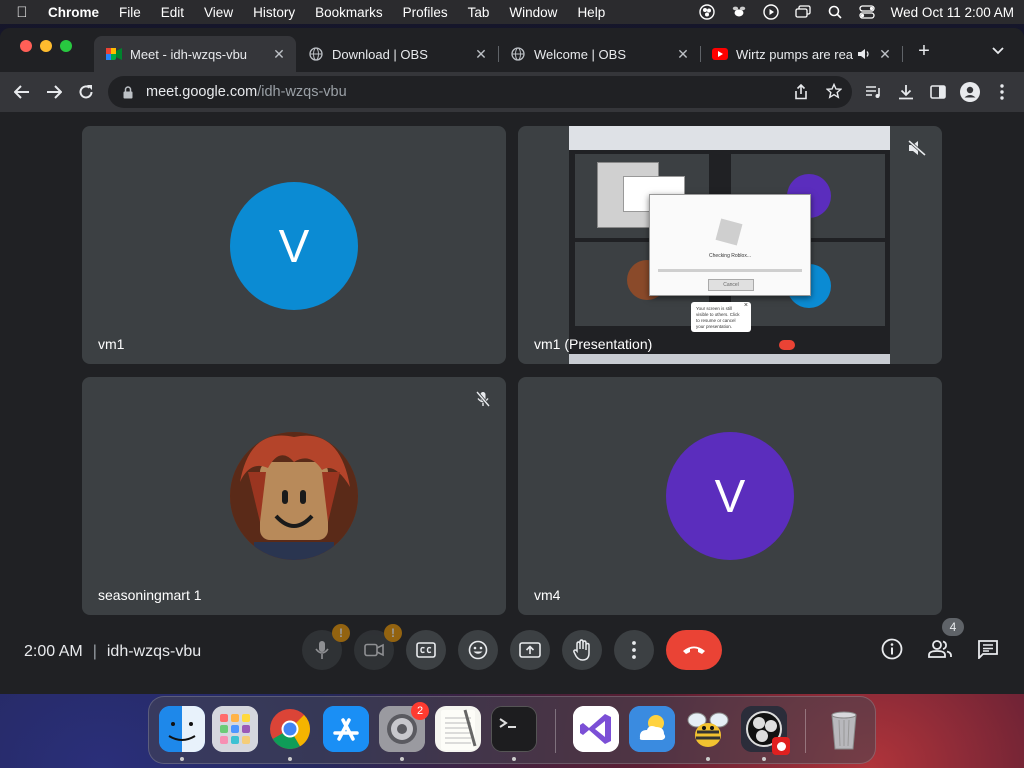 This screenshot has width=1024, height=768. What do you see at coordinates (940, 649) in the screenshot?
I see `people-button` at bounding box center [940, 649].